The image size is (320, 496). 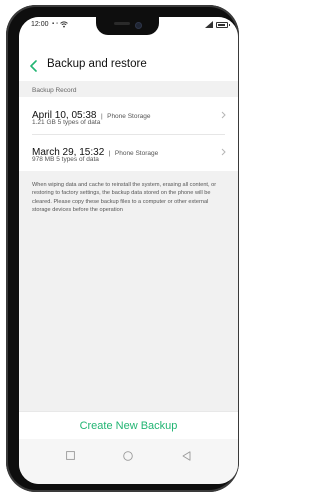 I want to click on create-new-backup-button: Create New Backup, so click(x=128, y=426).